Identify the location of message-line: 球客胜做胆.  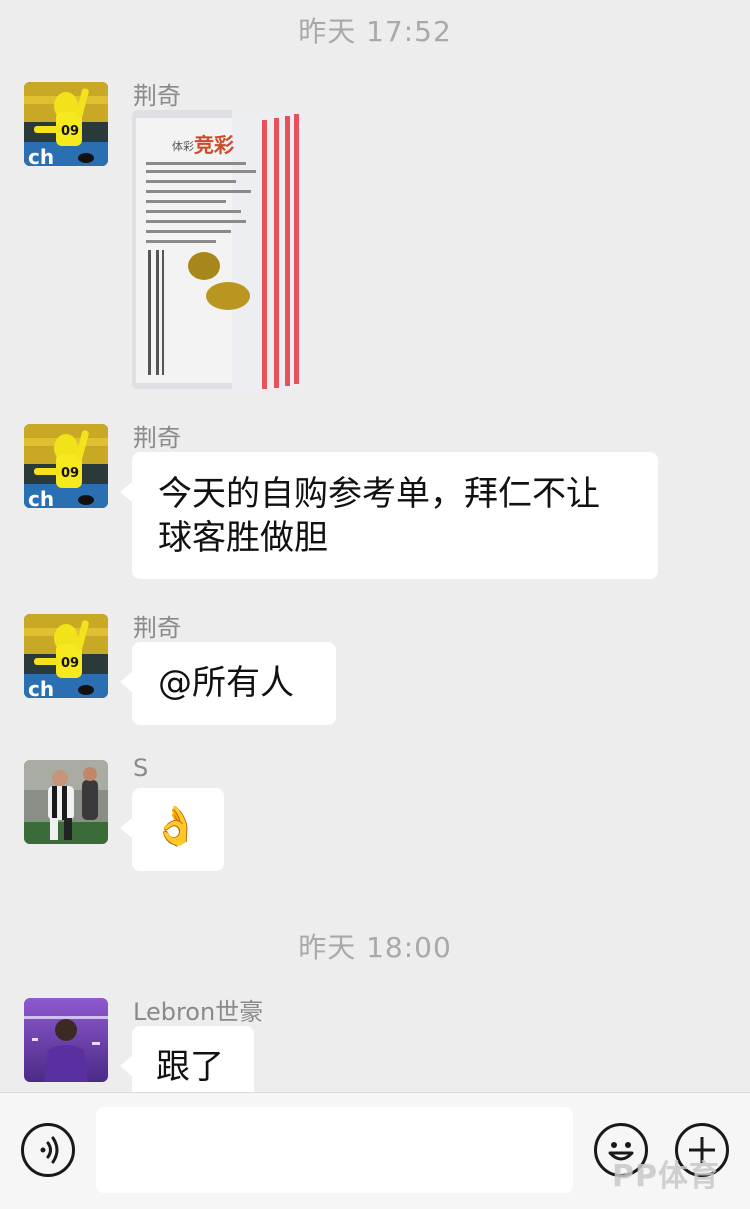
(243, 538).